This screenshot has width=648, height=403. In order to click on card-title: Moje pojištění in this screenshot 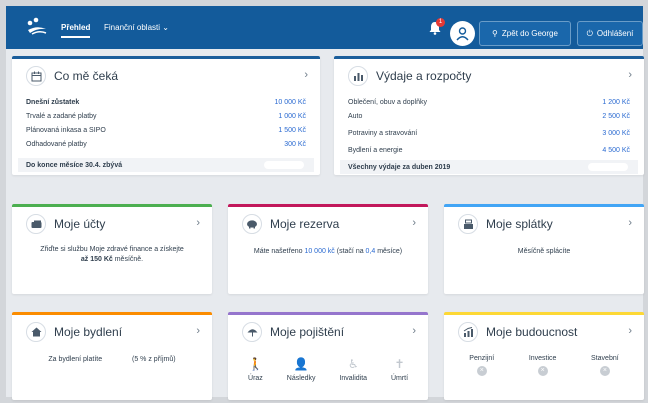, I will do `click(307, 332)`.